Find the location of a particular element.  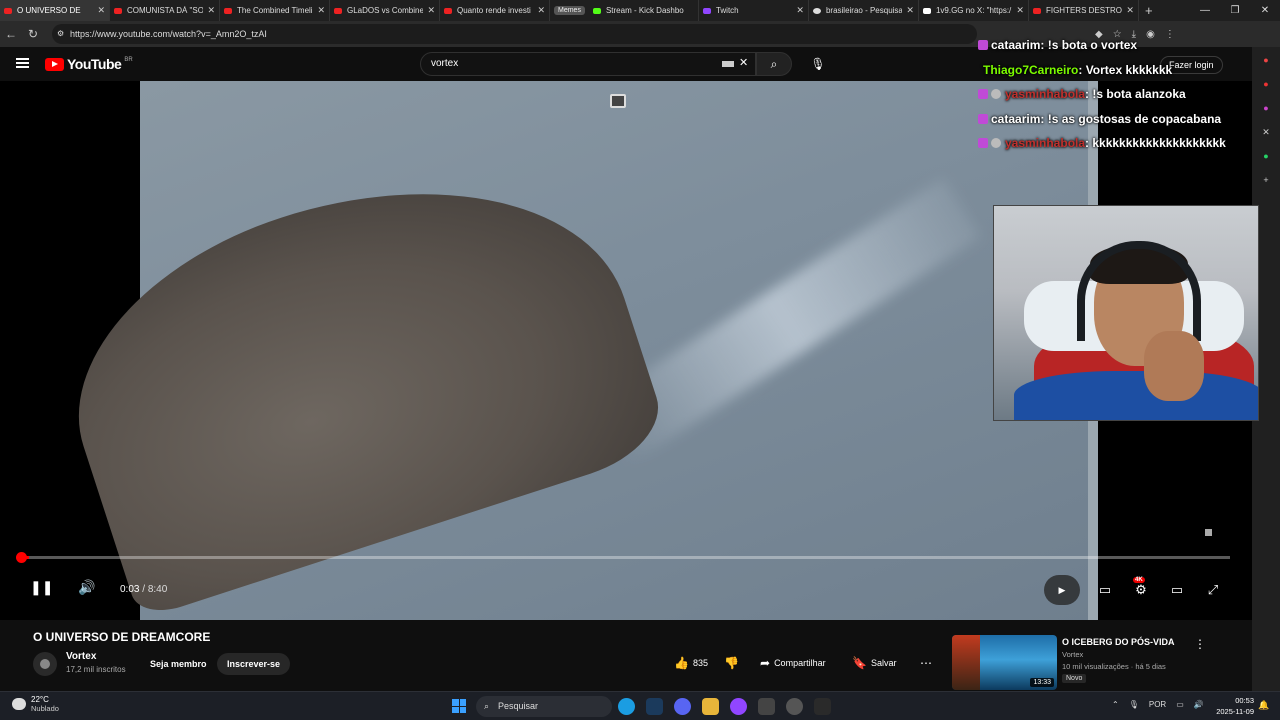

recommended-duration: 13:33 is located at coordinates (1042, 682).